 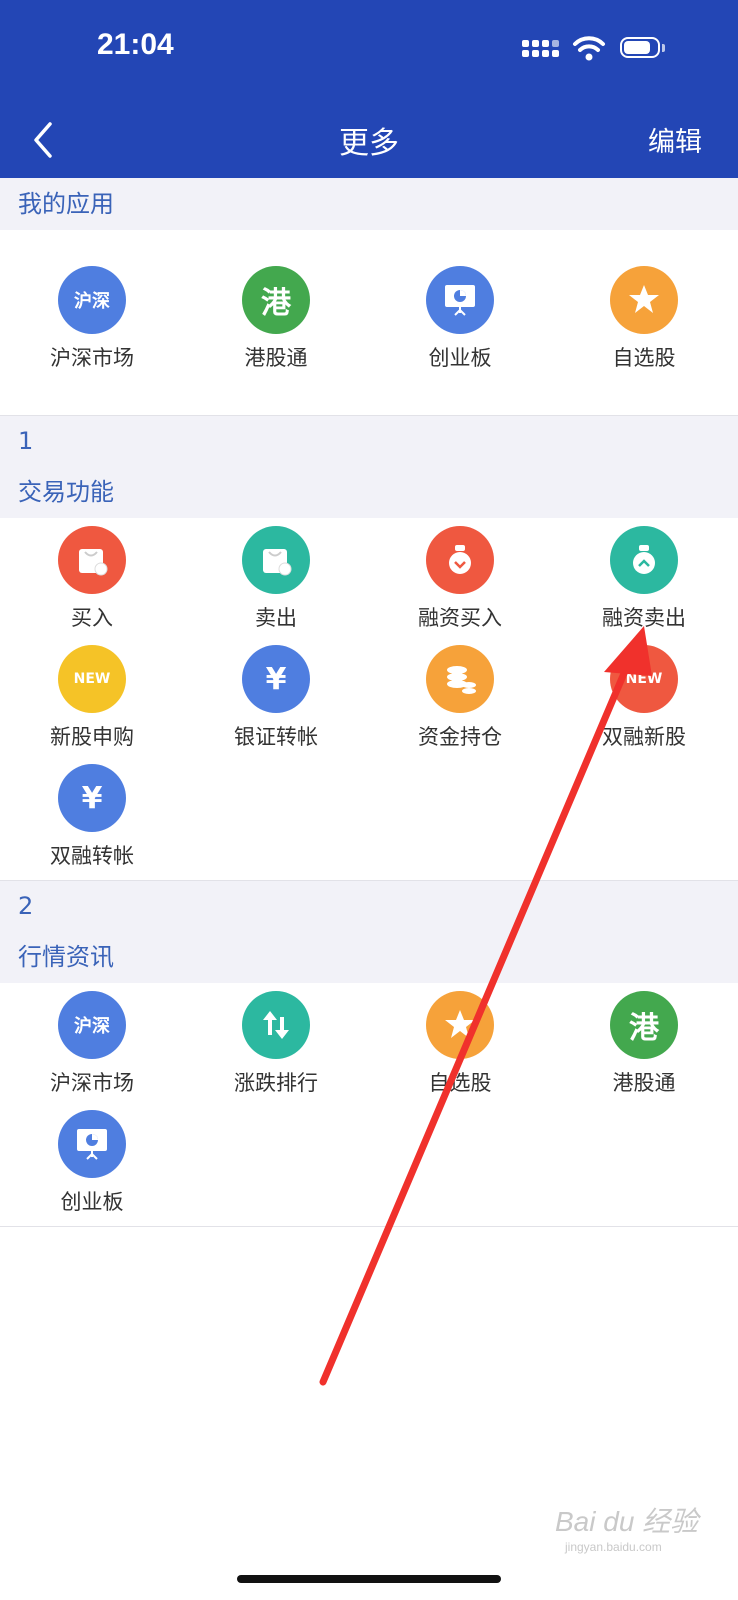 What do you see at coordinates (644, 679) in the screenshot?
I see `margin-ipo-icon: NEW` at bounding box center [644, 679].